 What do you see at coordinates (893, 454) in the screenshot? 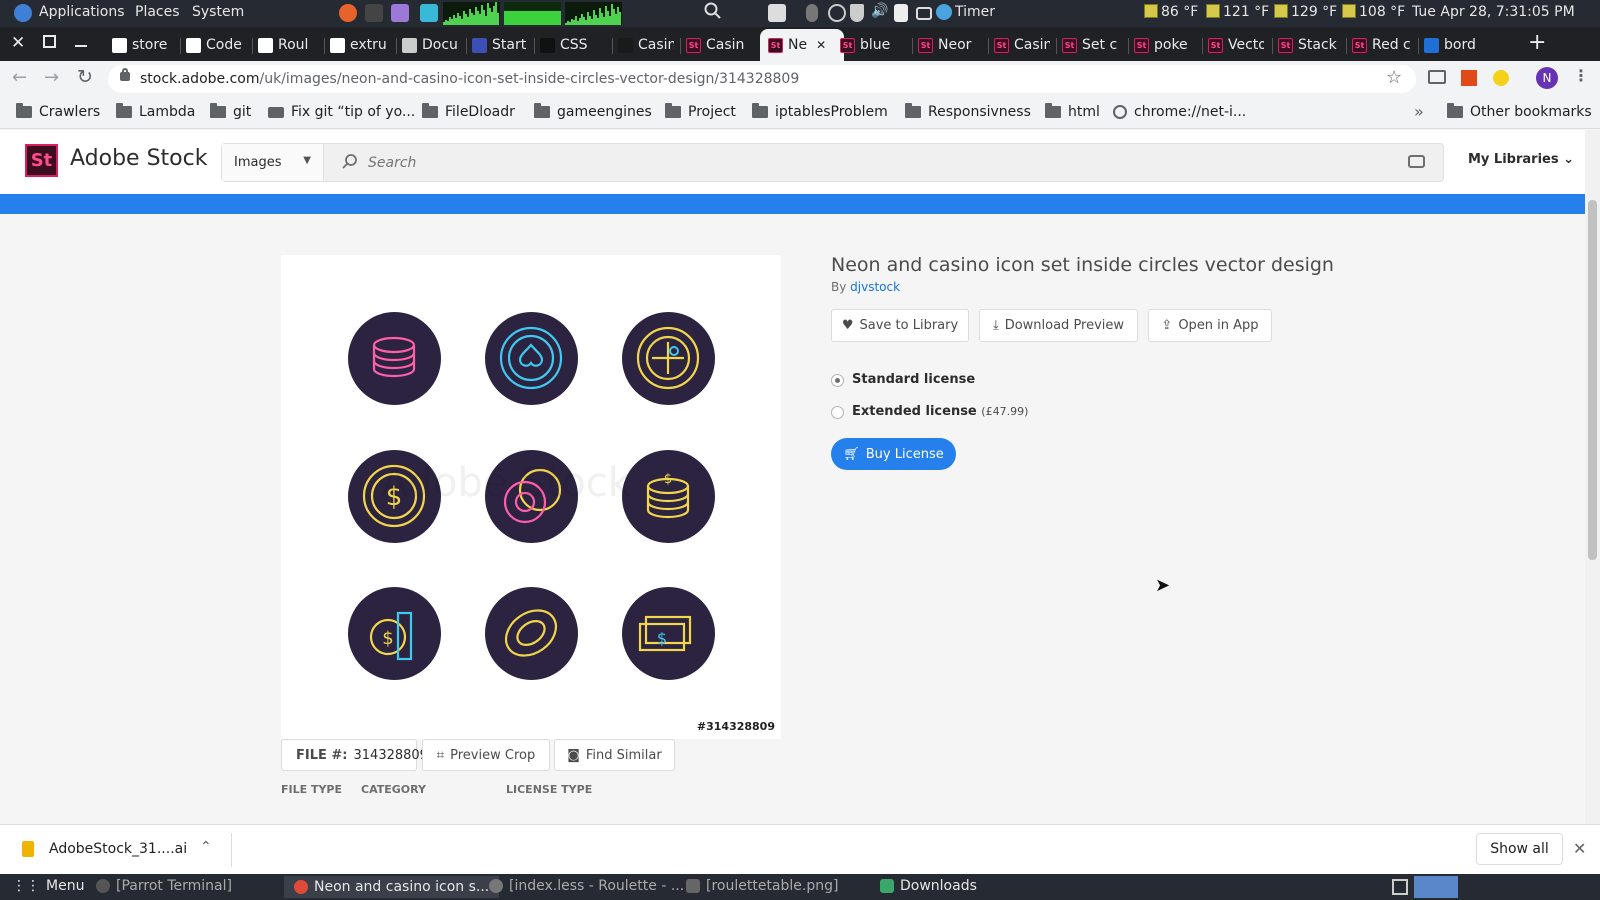
I see `buy-license-button: 🛒︎ Buy License` at bounding box center [893, 454].